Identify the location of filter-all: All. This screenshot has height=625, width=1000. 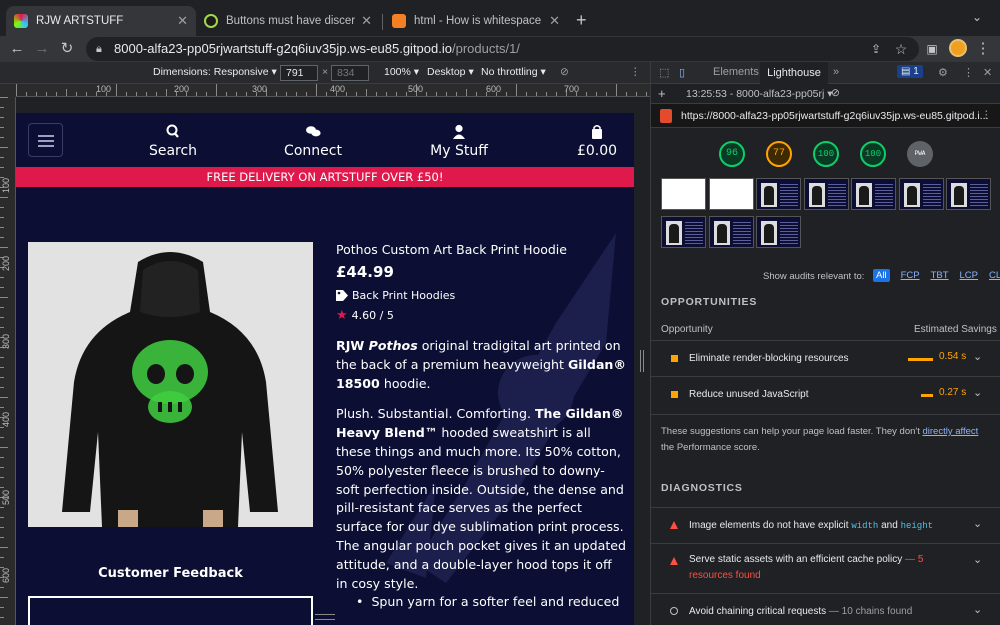
(881, 275).